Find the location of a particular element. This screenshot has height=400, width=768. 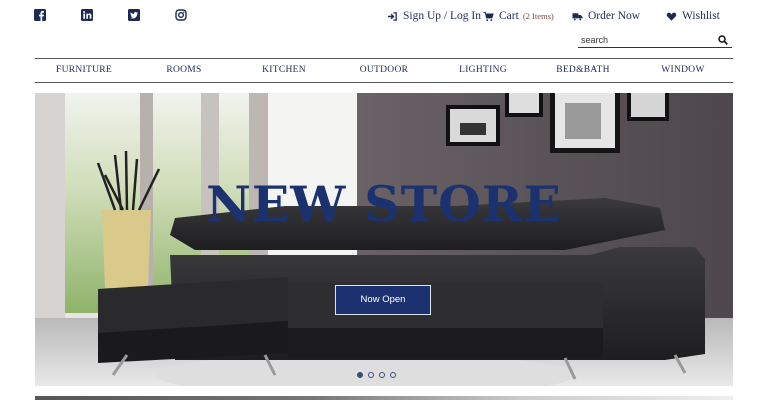

cart-label: Cart is located at coordinates (509, 16).